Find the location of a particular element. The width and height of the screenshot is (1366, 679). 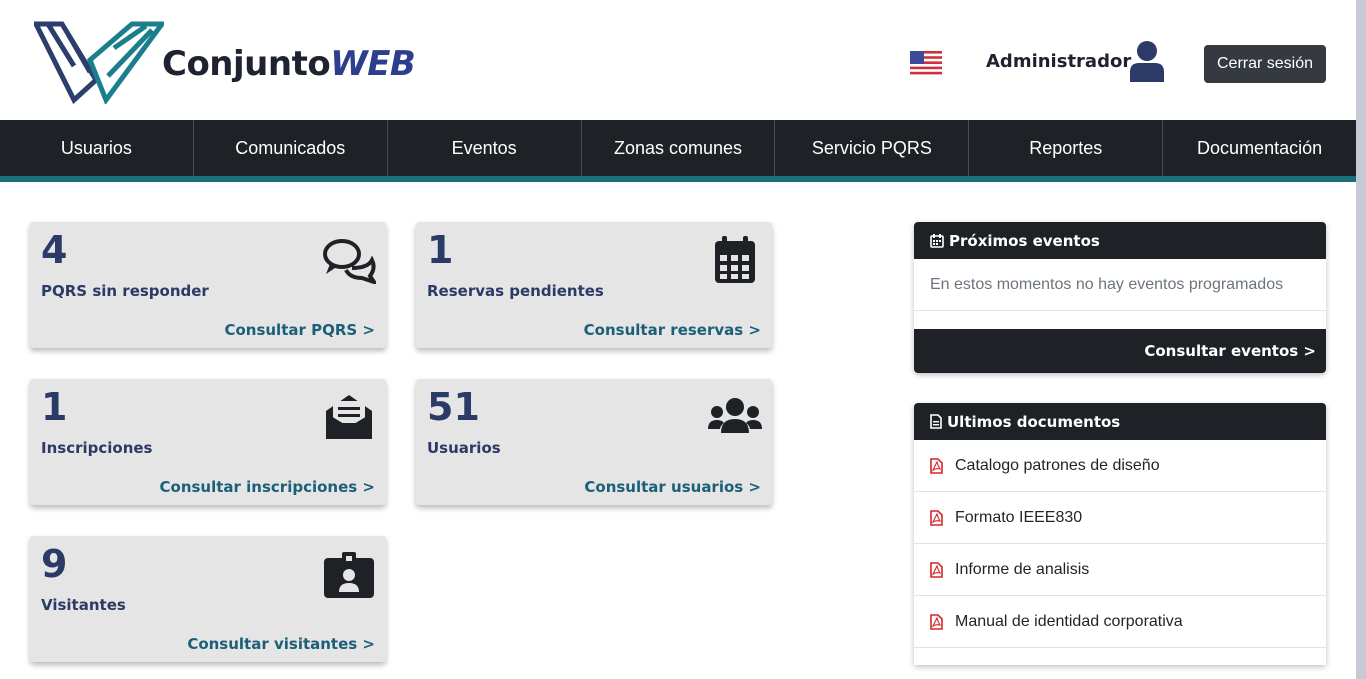

stat-card-pqrs: 4 PQRS sin responder Consultar PQRS > is located at coordinates (208, 285).